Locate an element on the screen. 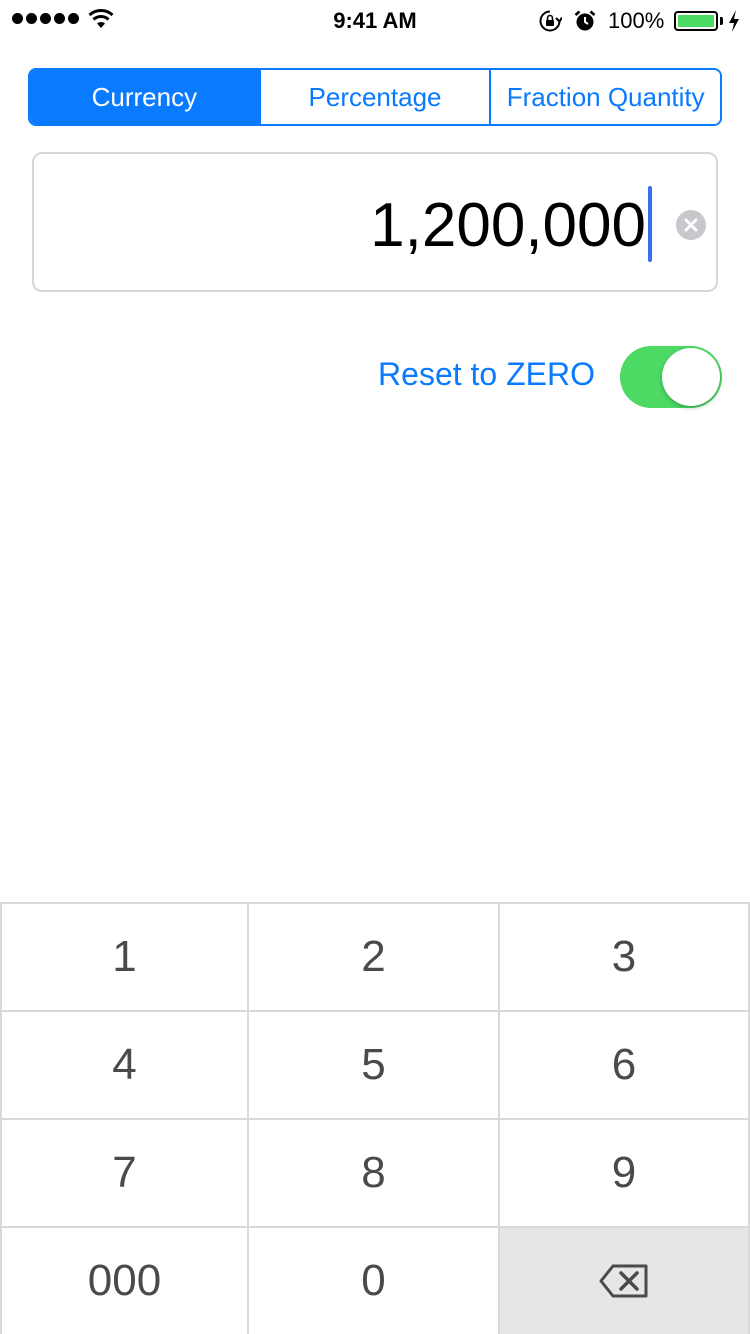  mode-segmented-control: Currency Percentage Fraction Quantity is located at coordinates (375, 97).